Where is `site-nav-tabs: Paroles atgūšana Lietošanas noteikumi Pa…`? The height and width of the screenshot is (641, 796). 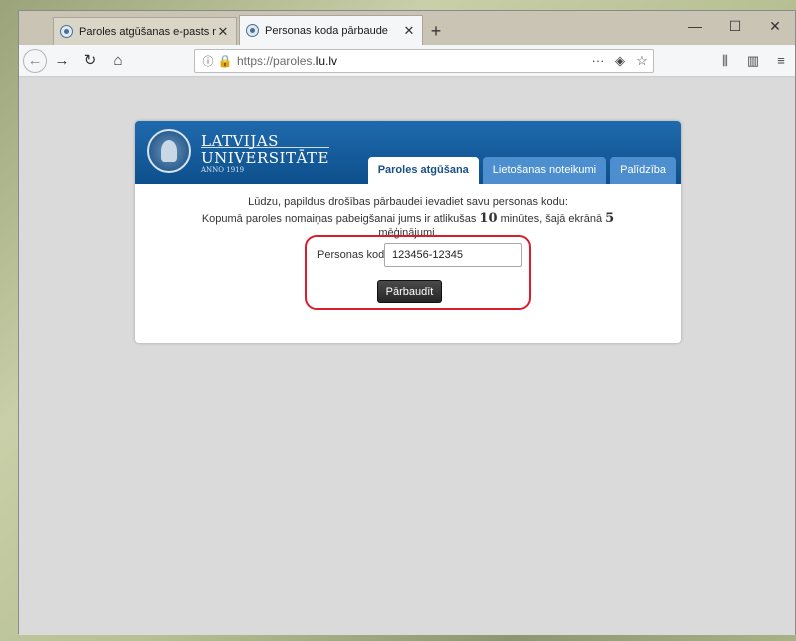
site-nav-tabs: Paroles atgūšana Lietošanas noteikumi Pa… is located at coordinates (521, 170).